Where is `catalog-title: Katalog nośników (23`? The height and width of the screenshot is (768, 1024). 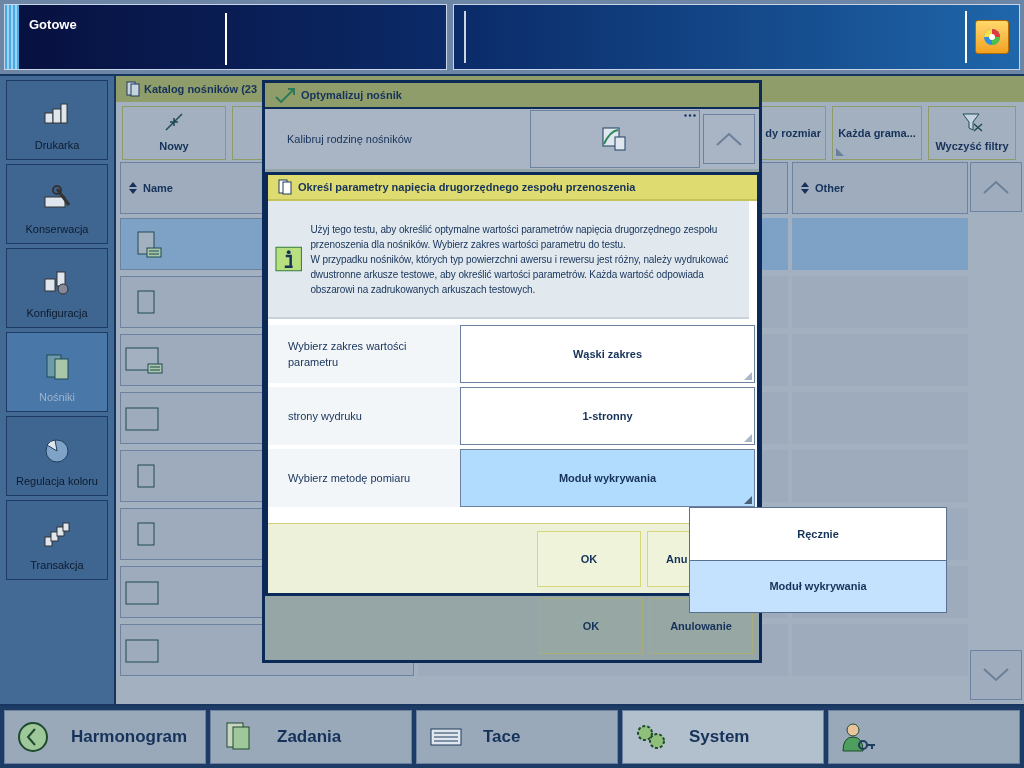 catalog-title: Katalog nośników (23 is located at coordinates (201, 89).